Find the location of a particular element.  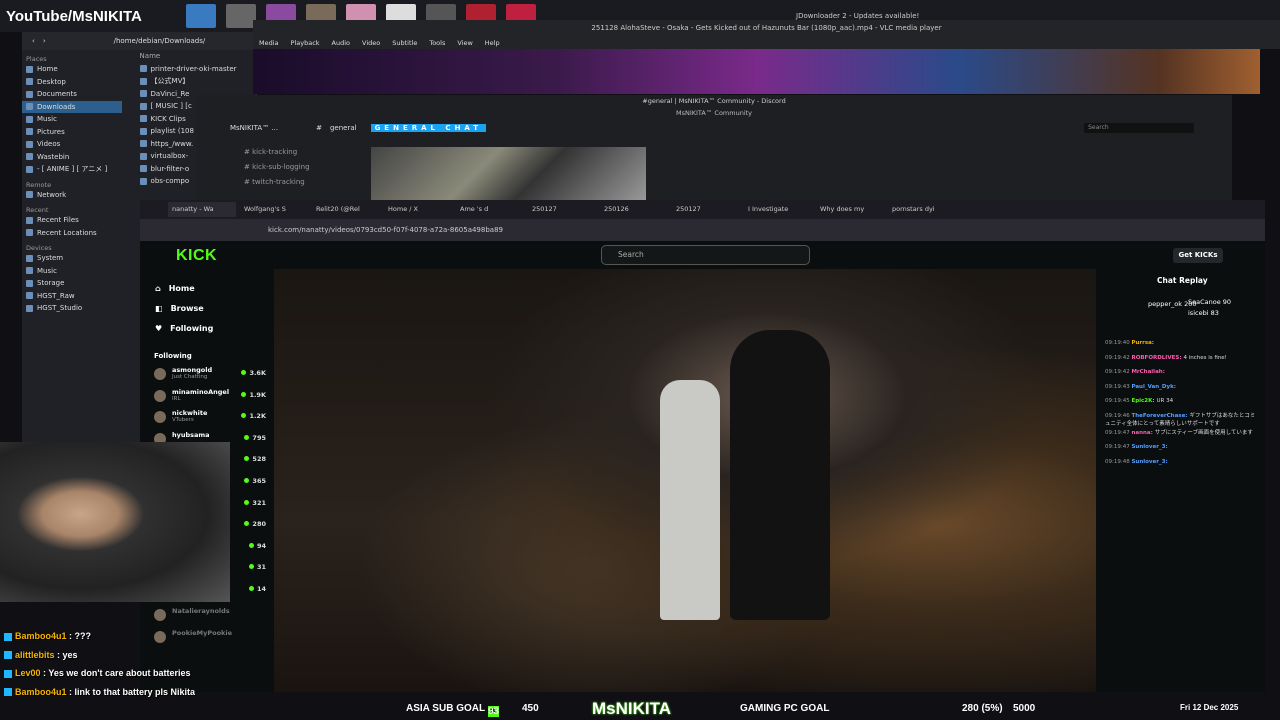

discord-search: Search is located at coordinates (1139, 127).